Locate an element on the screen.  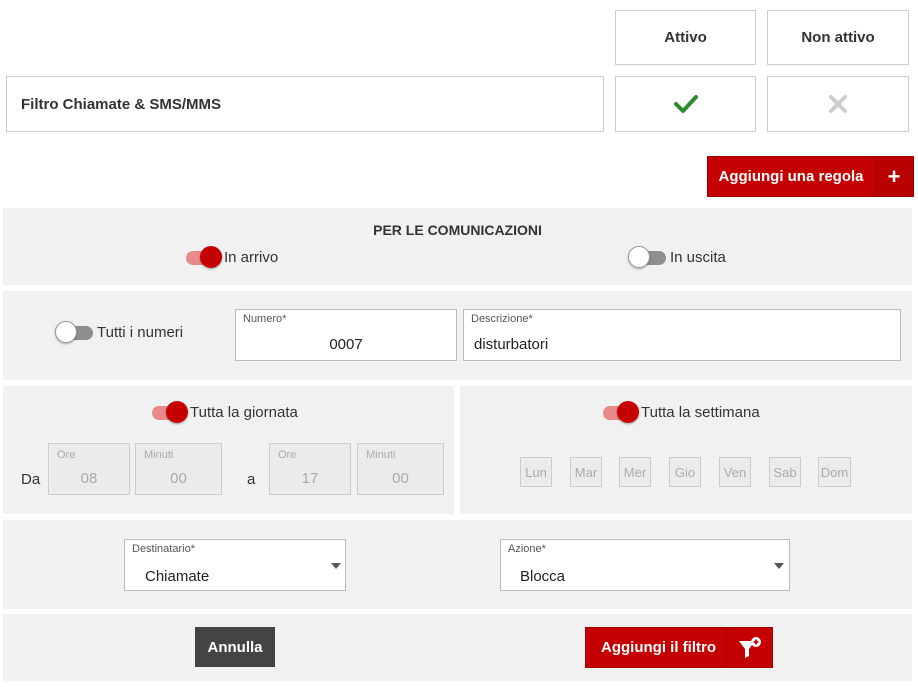
day-button-dom: Dom is located at coordinates (834, 472).